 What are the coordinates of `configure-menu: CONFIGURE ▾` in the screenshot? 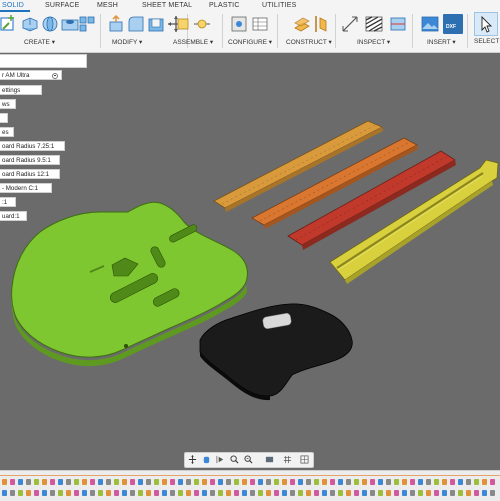 It's located at (250, 42).